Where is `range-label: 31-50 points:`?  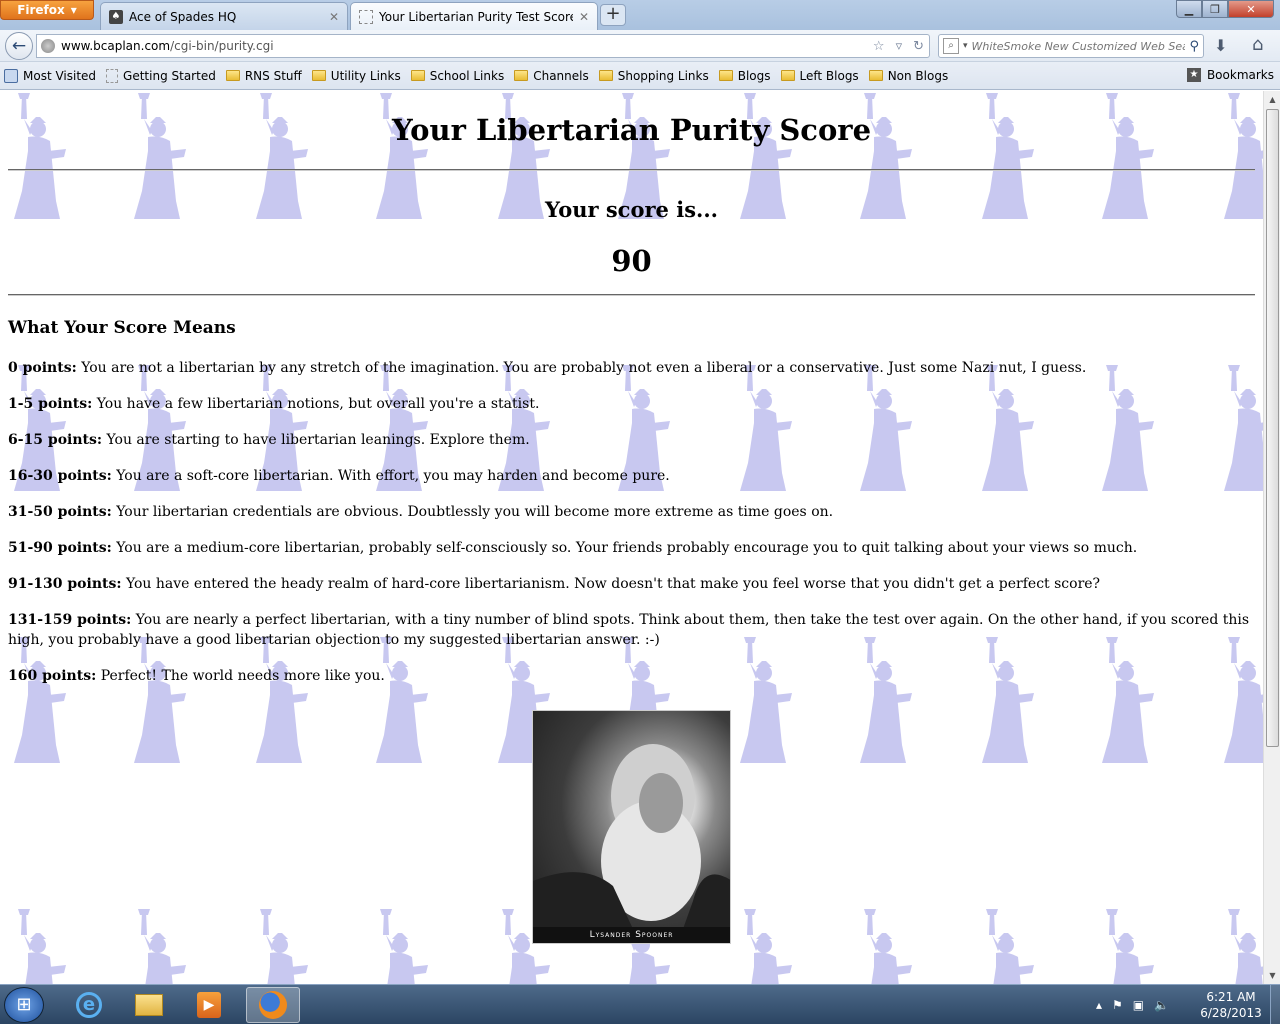
range-label: 31-50 points: is located at coordinates (60, 512).